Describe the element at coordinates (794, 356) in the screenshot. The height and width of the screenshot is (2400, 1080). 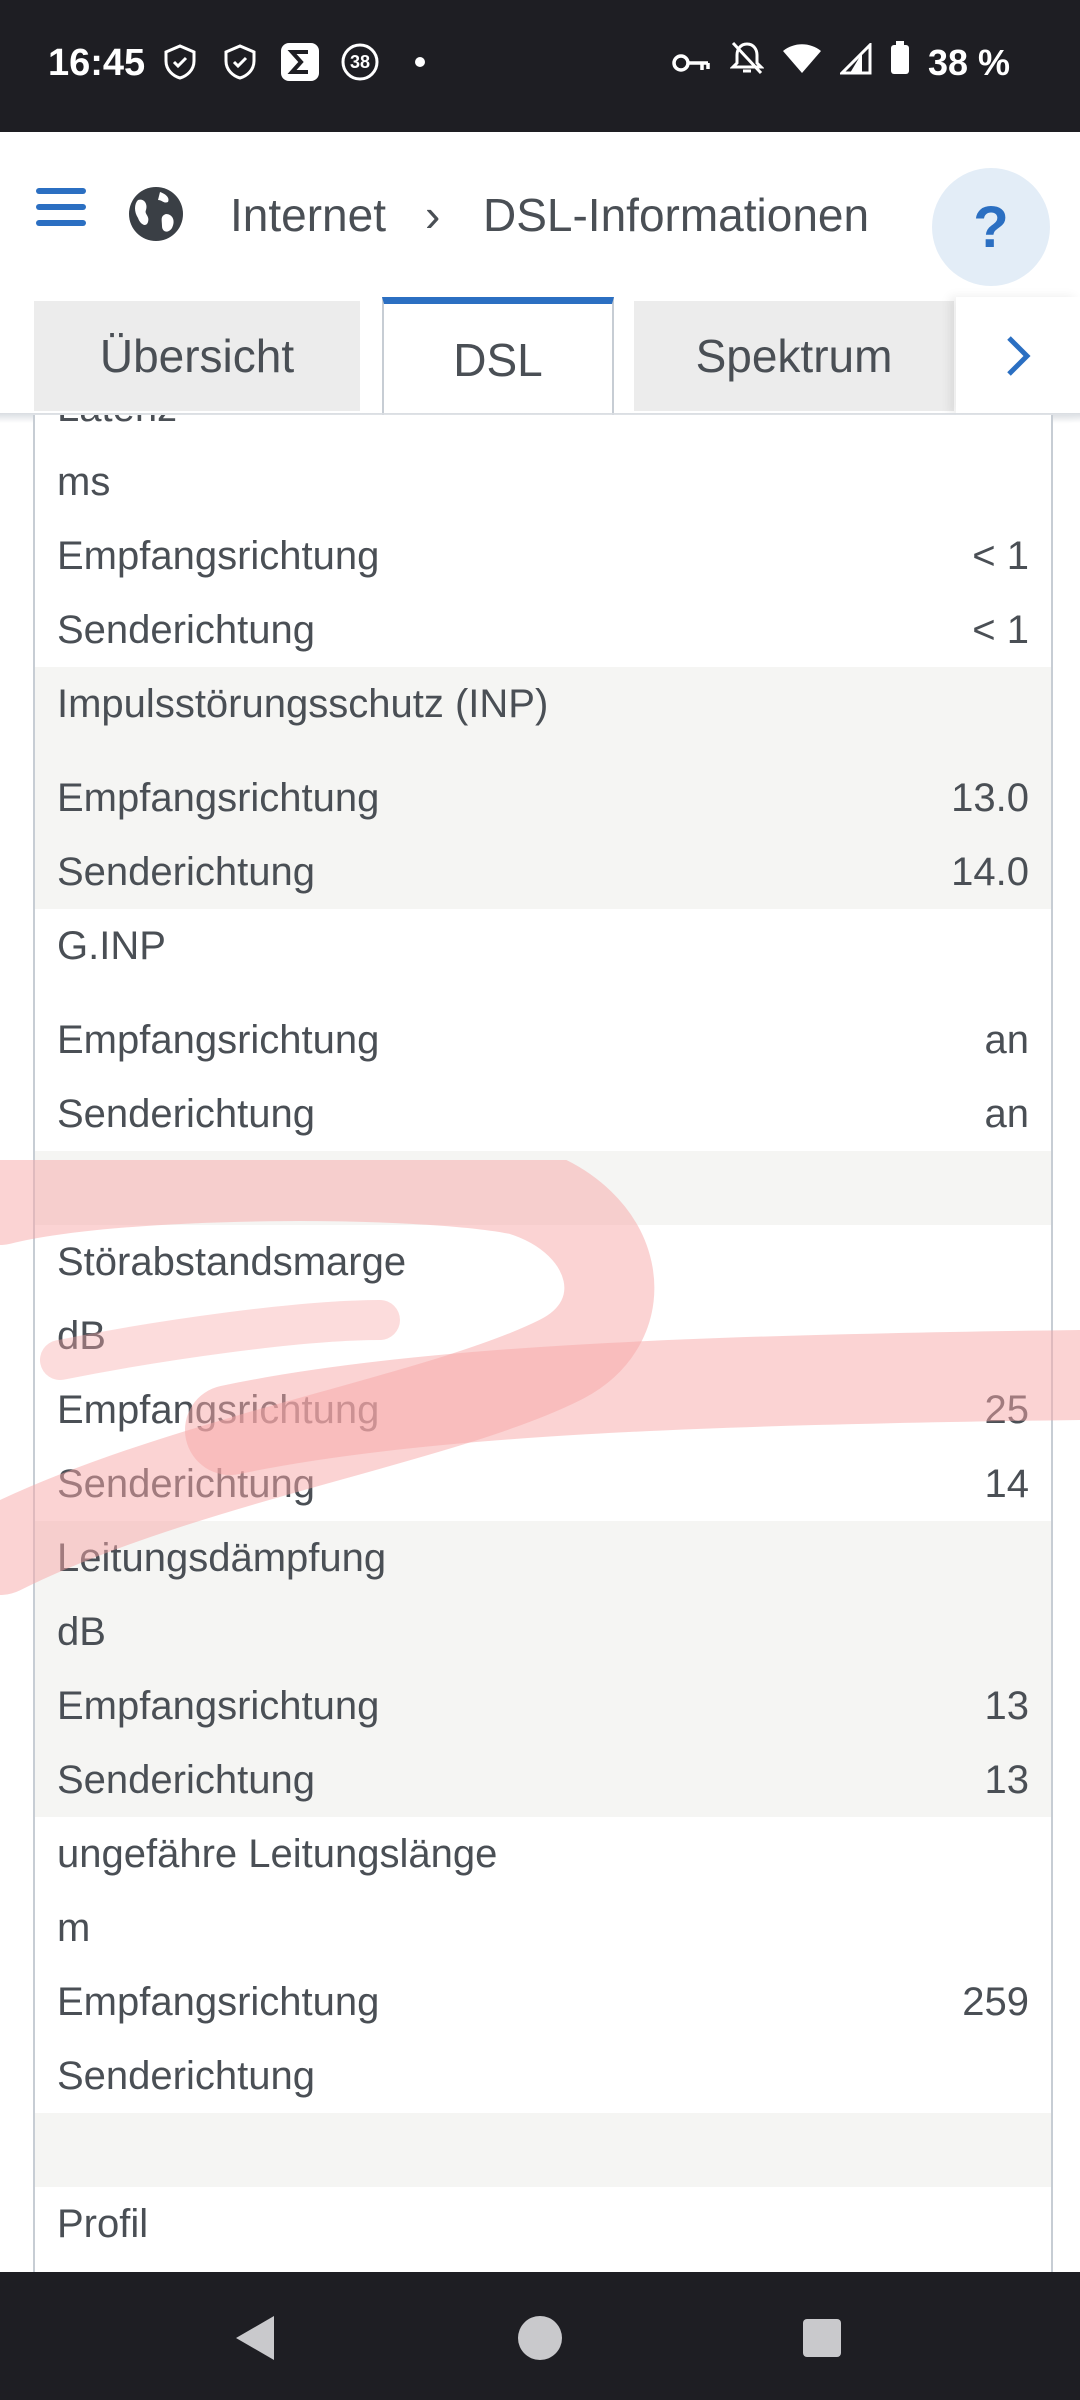
I see `tab-spektrum: Spektrum` at that location.